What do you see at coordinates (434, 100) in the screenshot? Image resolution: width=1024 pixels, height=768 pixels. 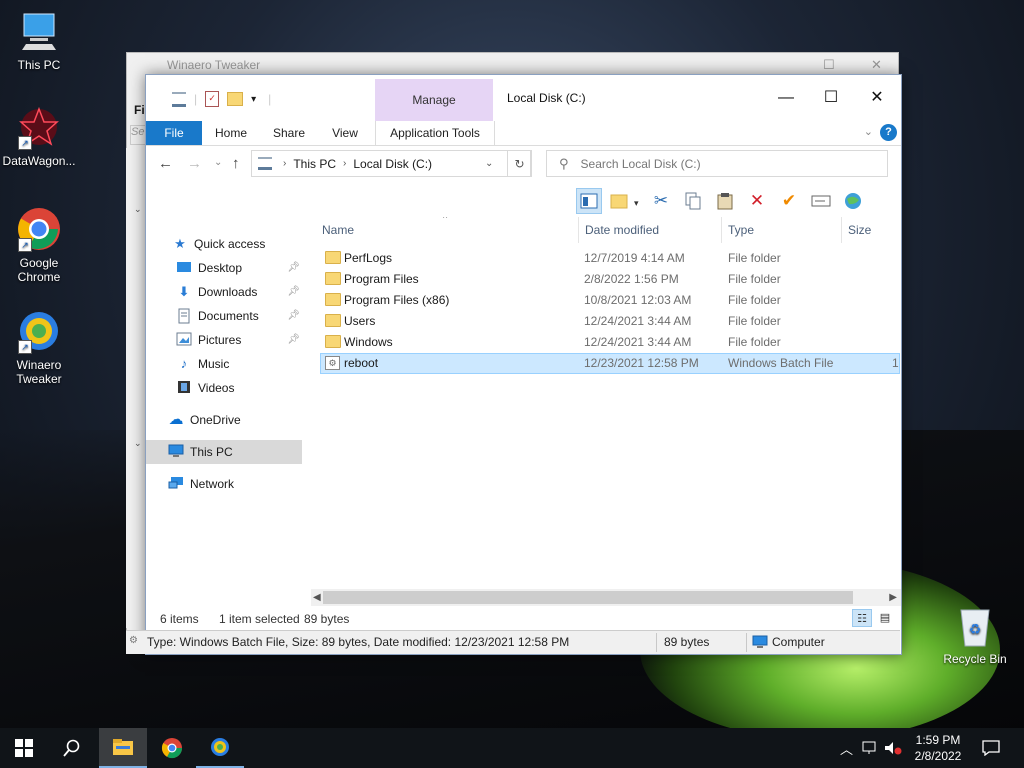 I see `tab-manage: Manage` at bounding box center [434, 100].